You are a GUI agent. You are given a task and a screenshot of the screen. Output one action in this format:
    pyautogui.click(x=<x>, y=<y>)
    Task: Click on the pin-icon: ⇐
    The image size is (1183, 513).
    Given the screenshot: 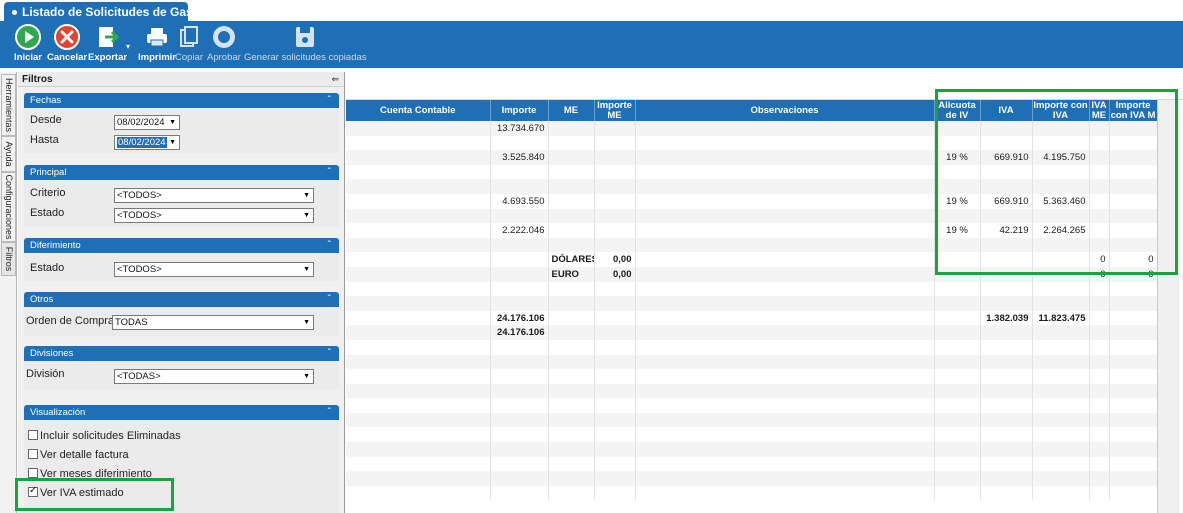 What is the action you would take?
    pyautogui.click(x=335, y=79)
    